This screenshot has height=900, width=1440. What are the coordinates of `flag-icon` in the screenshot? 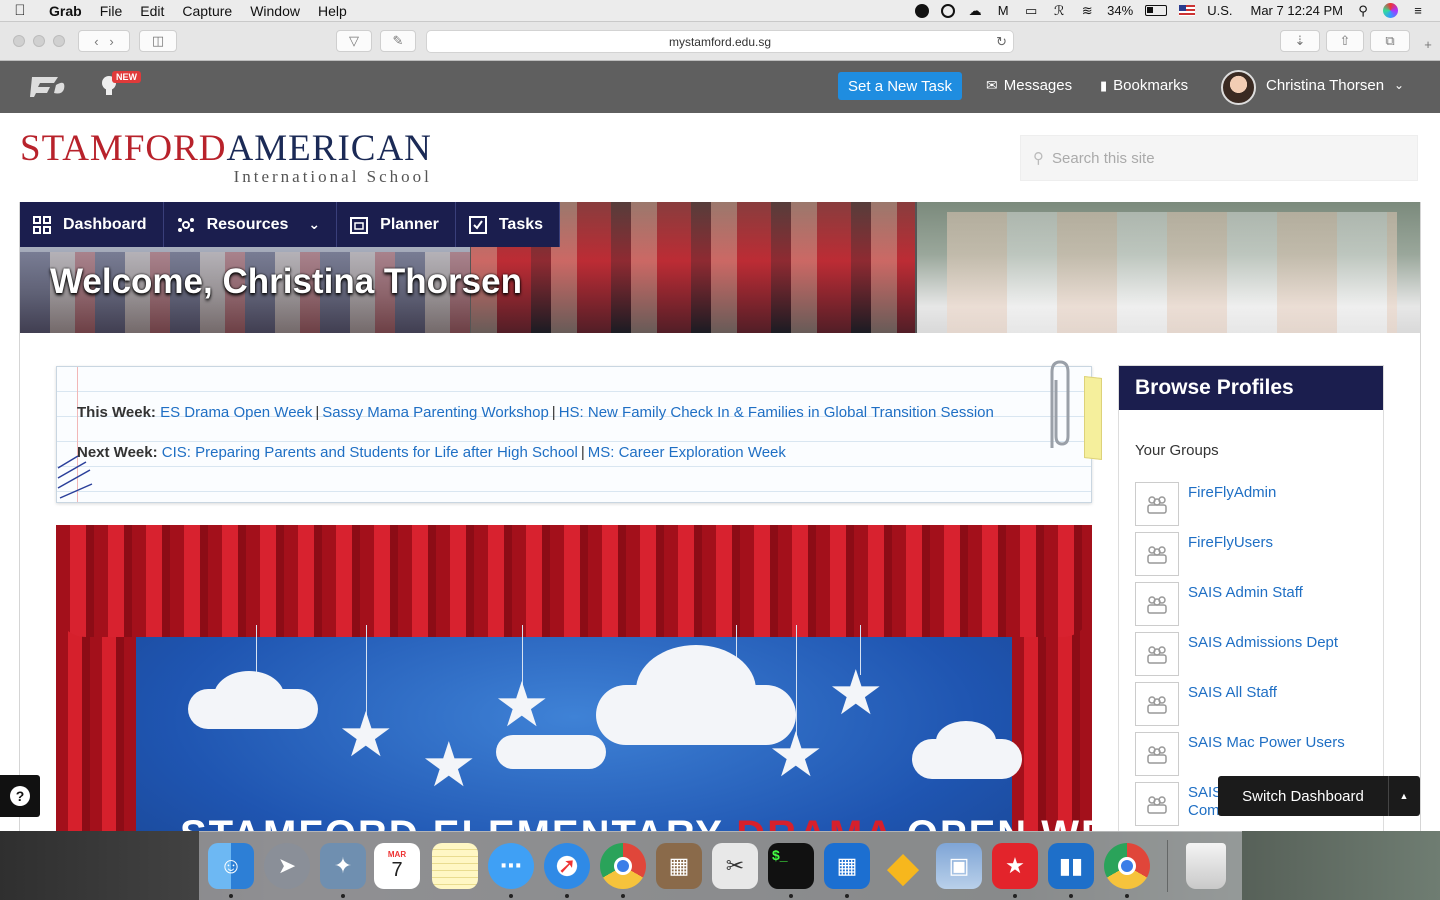 It's located at (1187, 10).